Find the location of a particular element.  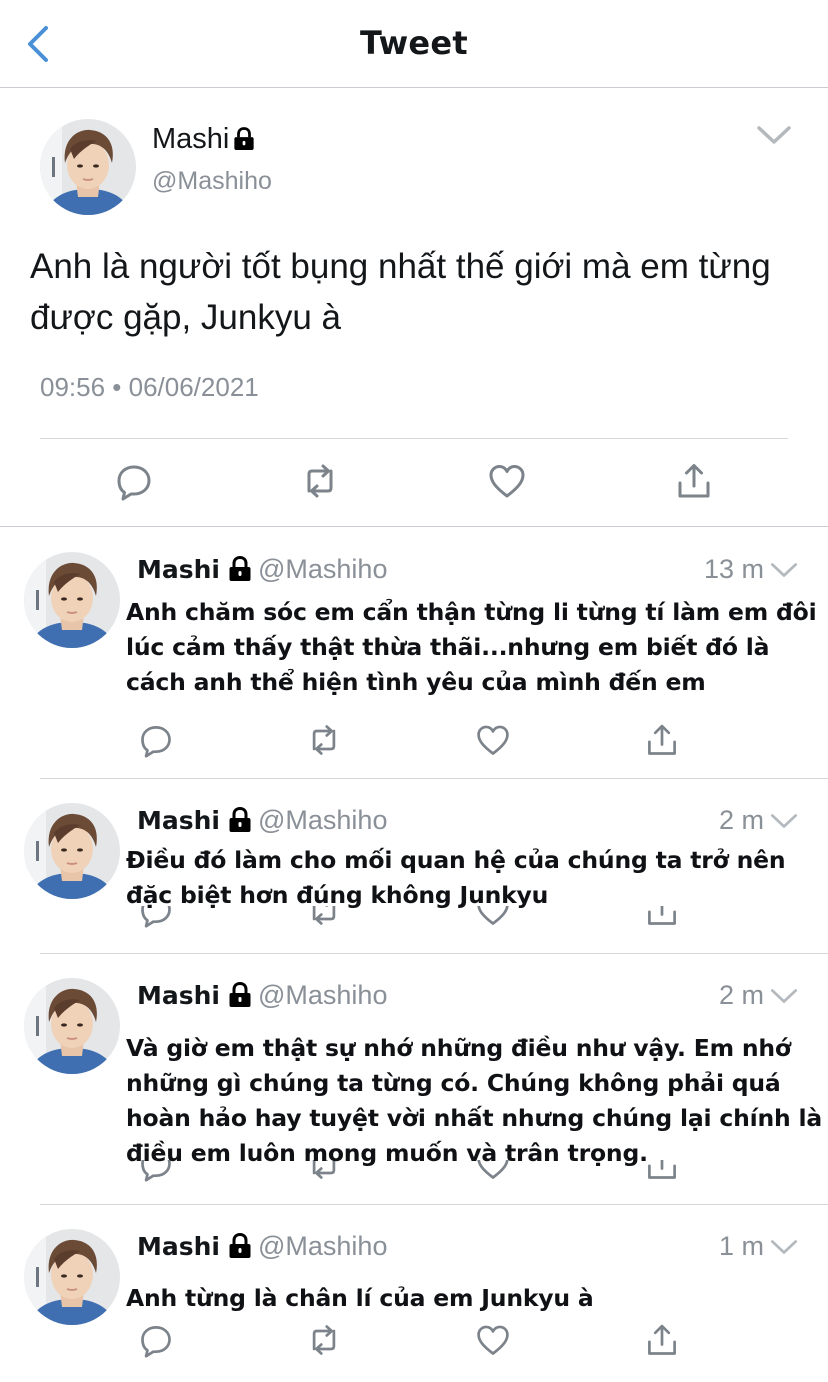

reply-time: 13 m is located at coordinates (733, 569).